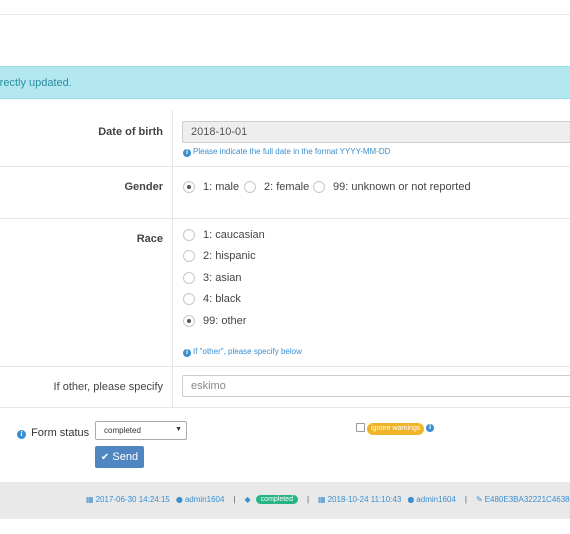  What do you see at coordinates (143, 187) in the screenshot?
I see `gender-label: Gender` at bounding box center [143, 187].